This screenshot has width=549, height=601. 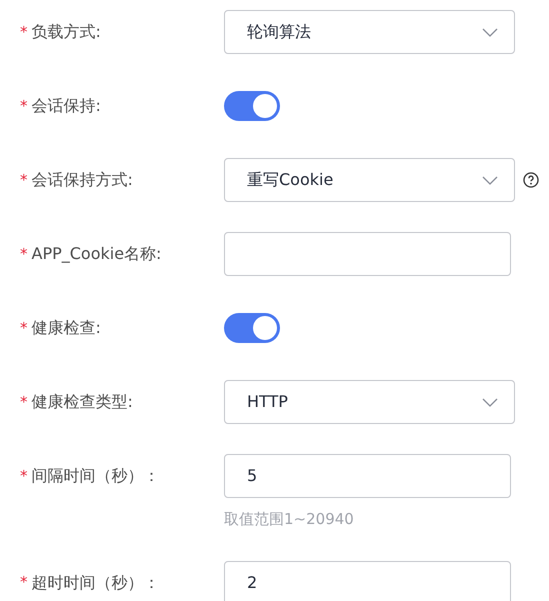 I want to click on input-field, so click(x=367, y=254).